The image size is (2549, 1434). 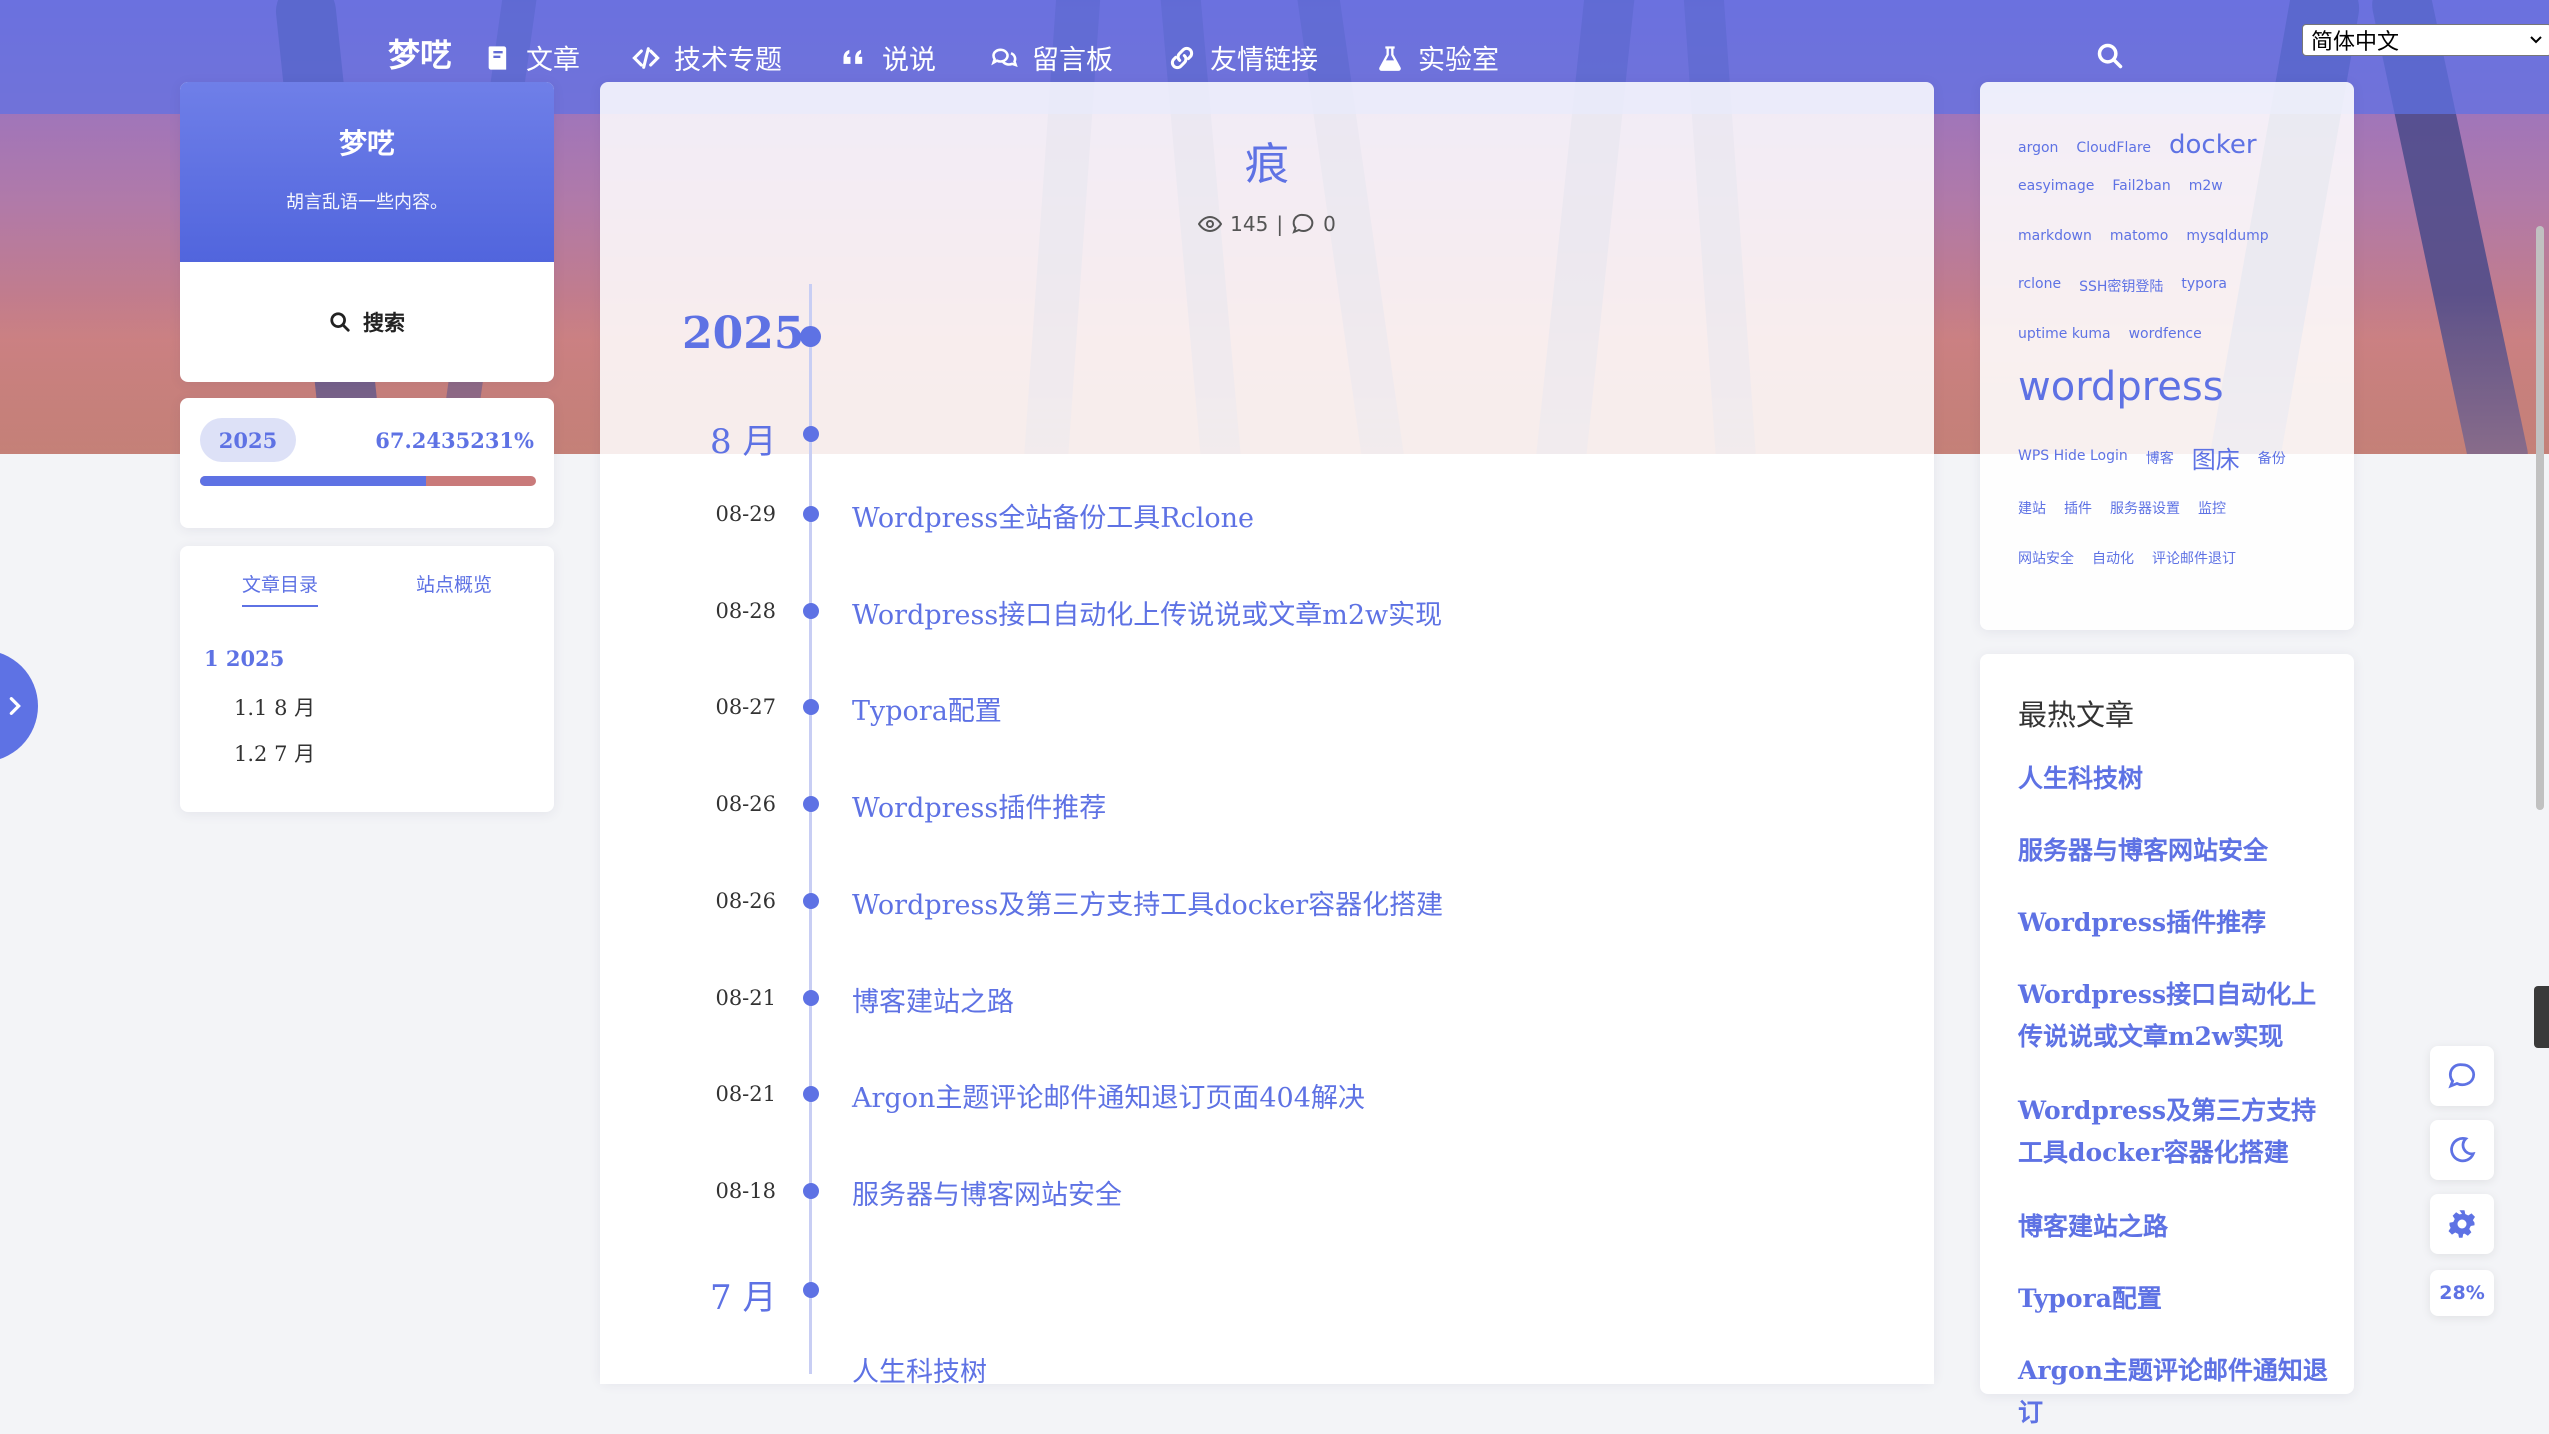 I want to click on nav-item-label: 实验室, so click(x=1458, y=60).